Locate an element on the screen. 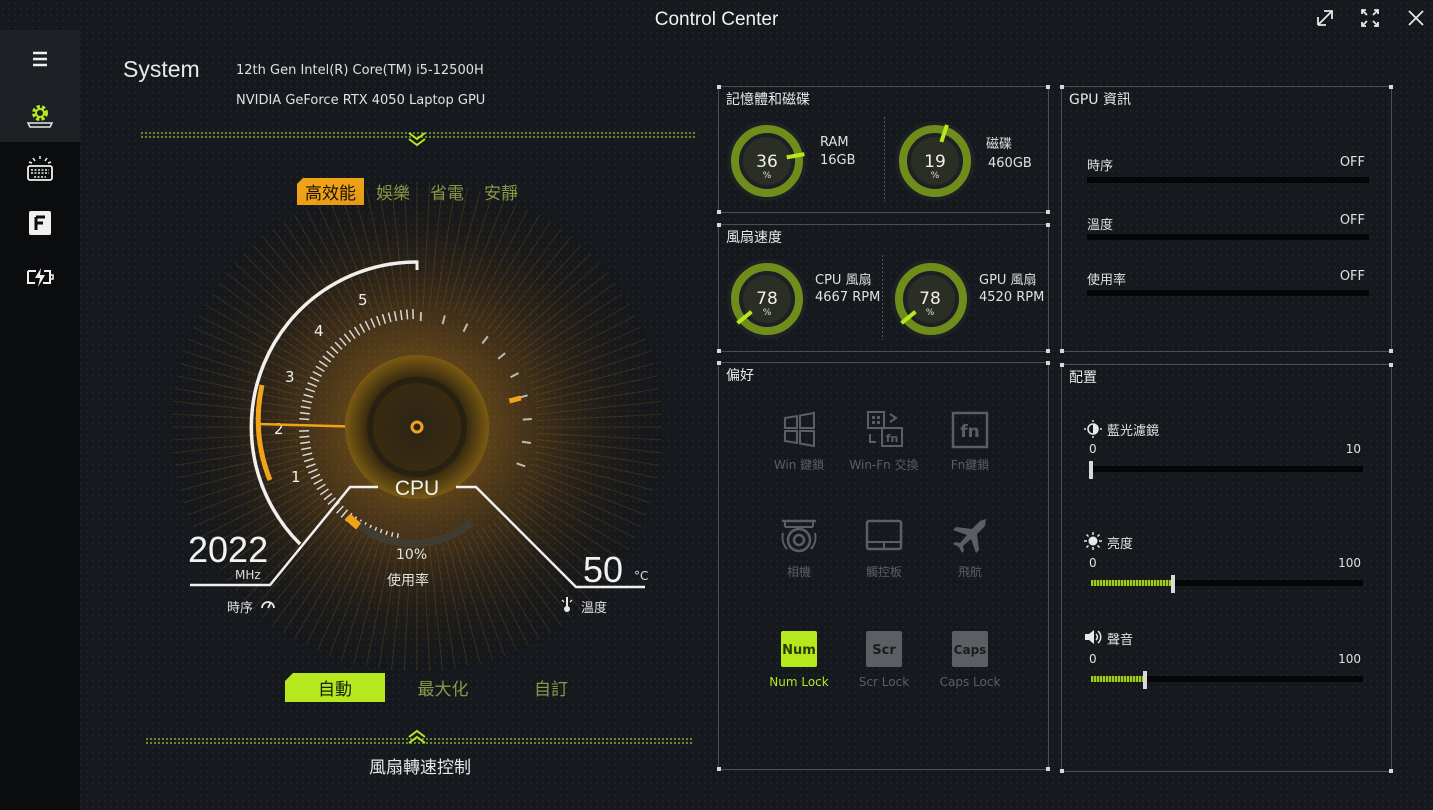 This screenshot has width=1433, height=810. pref-caps-lock: Caps Caps Lock is located at coordinates (970, 658).